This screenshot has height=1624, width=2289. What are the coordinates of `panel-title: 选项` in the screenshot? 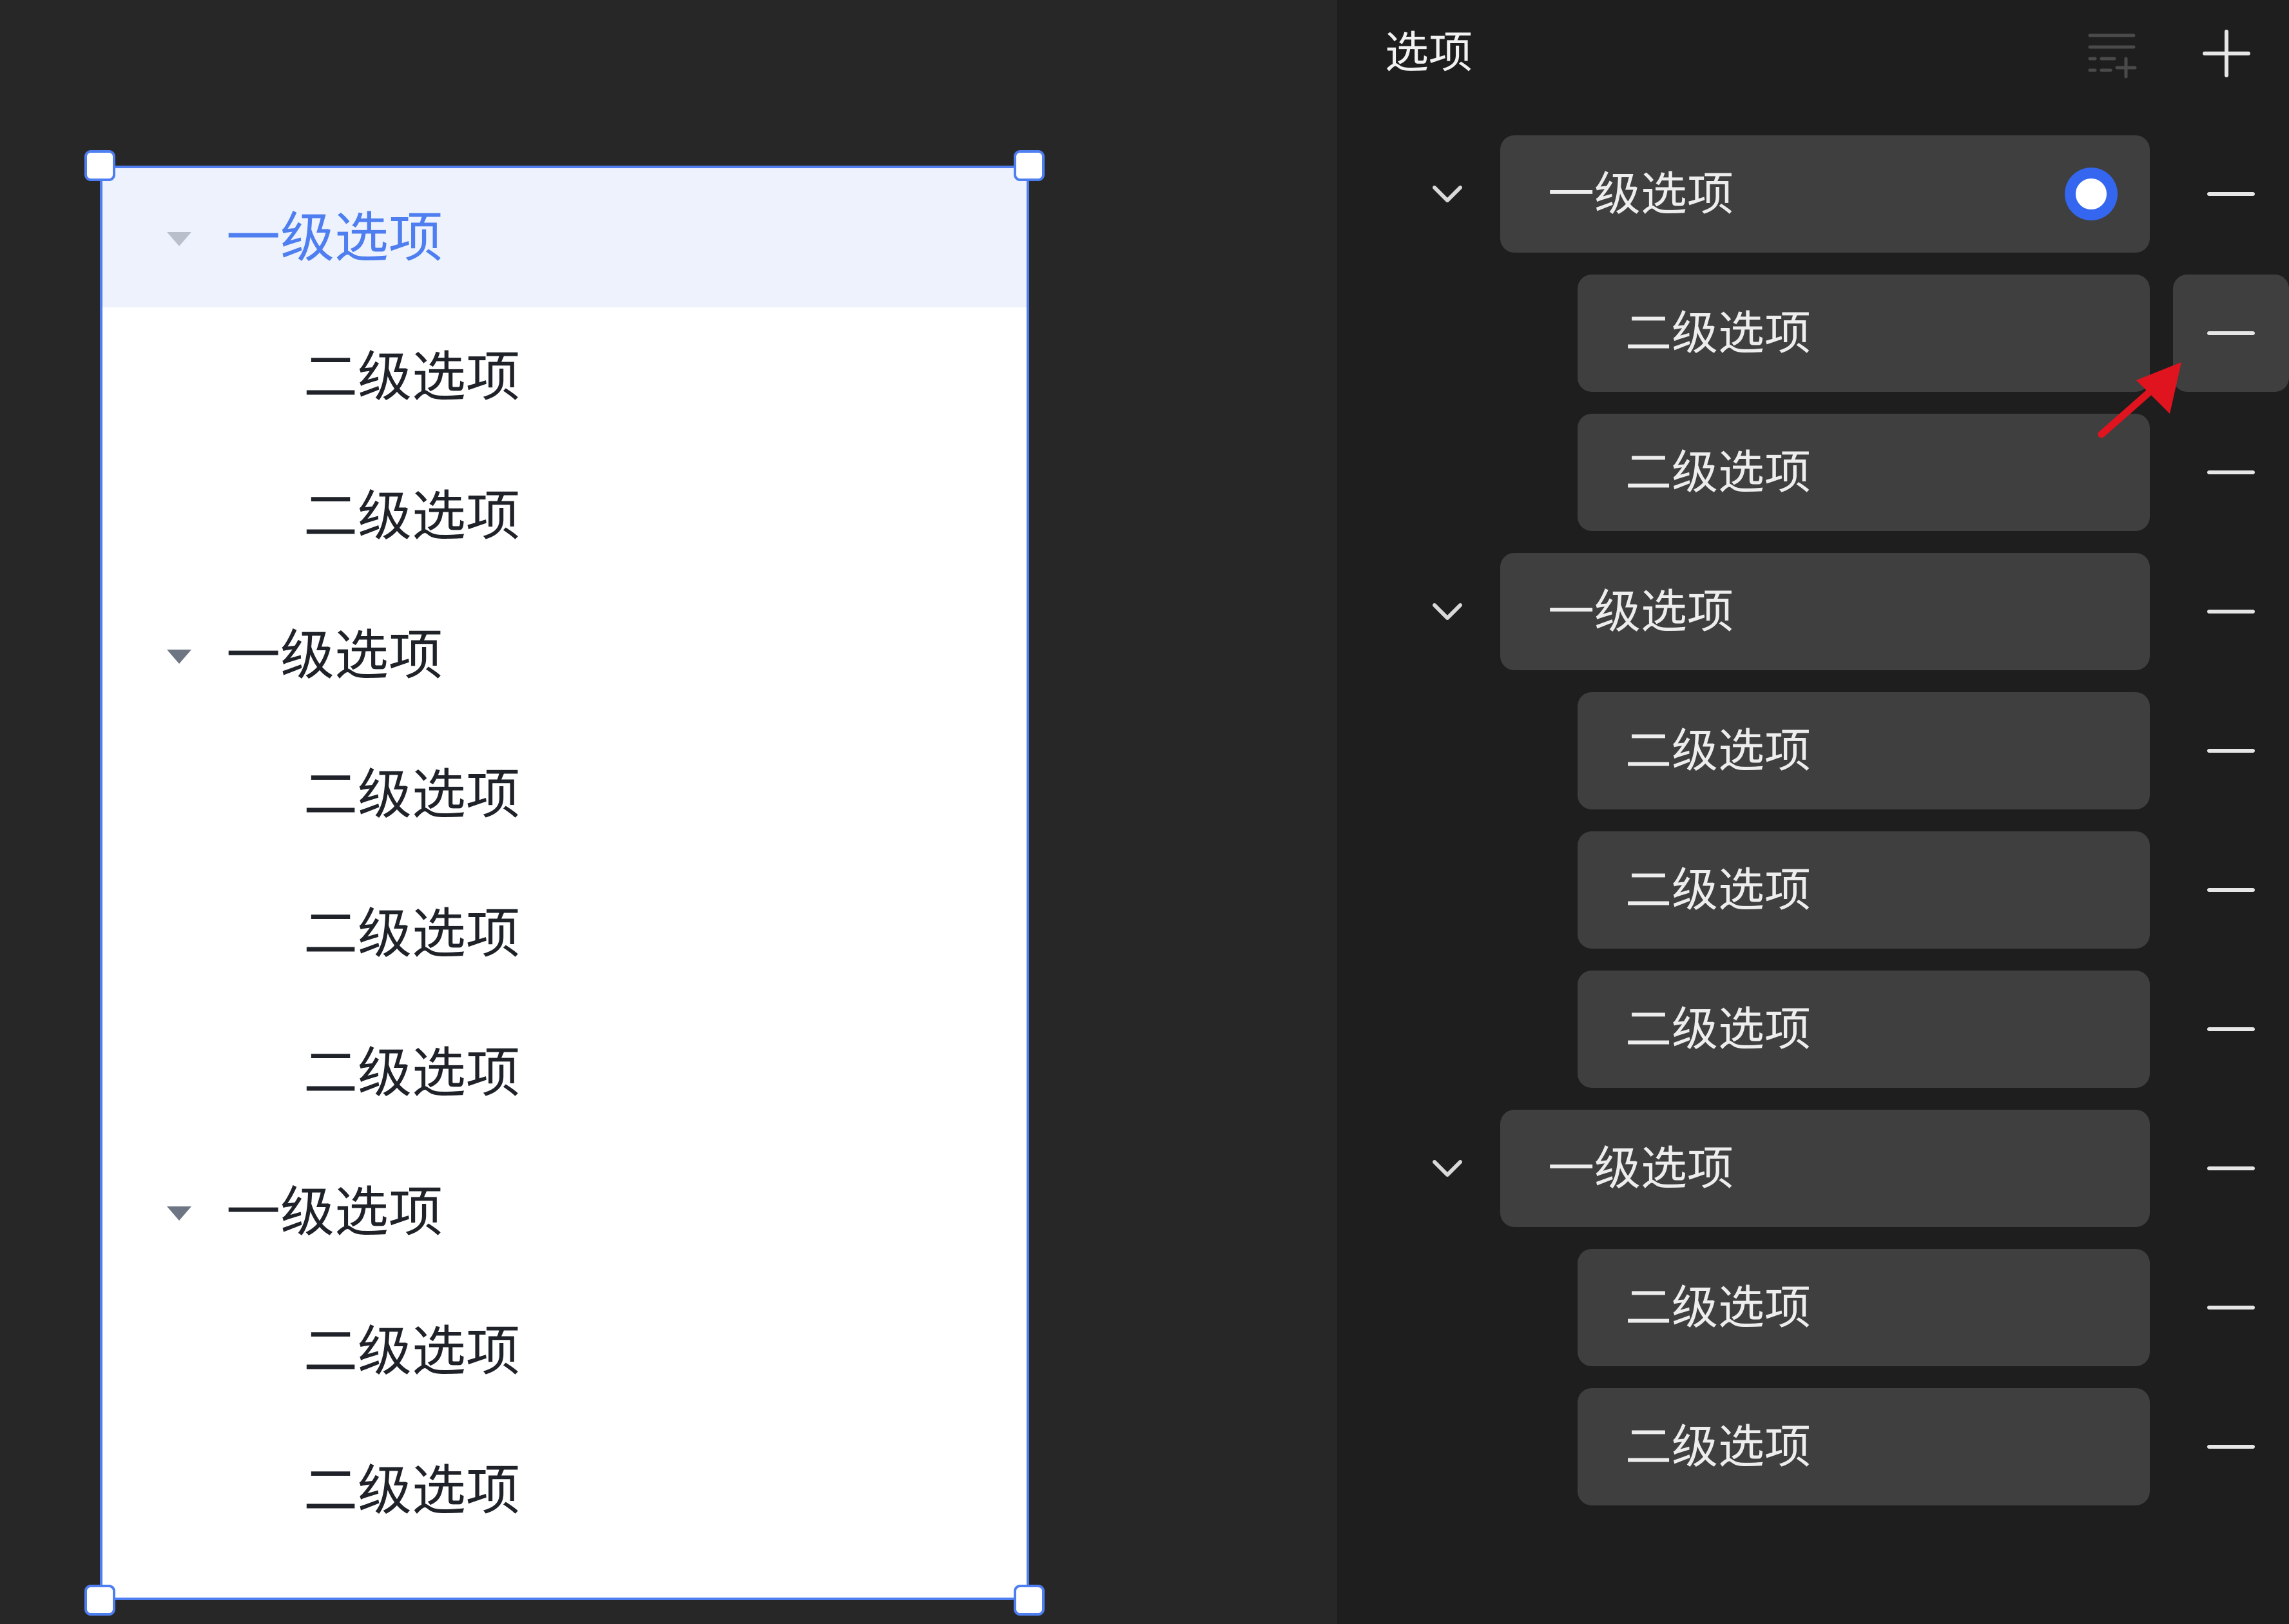 It's located at (1429, 54).